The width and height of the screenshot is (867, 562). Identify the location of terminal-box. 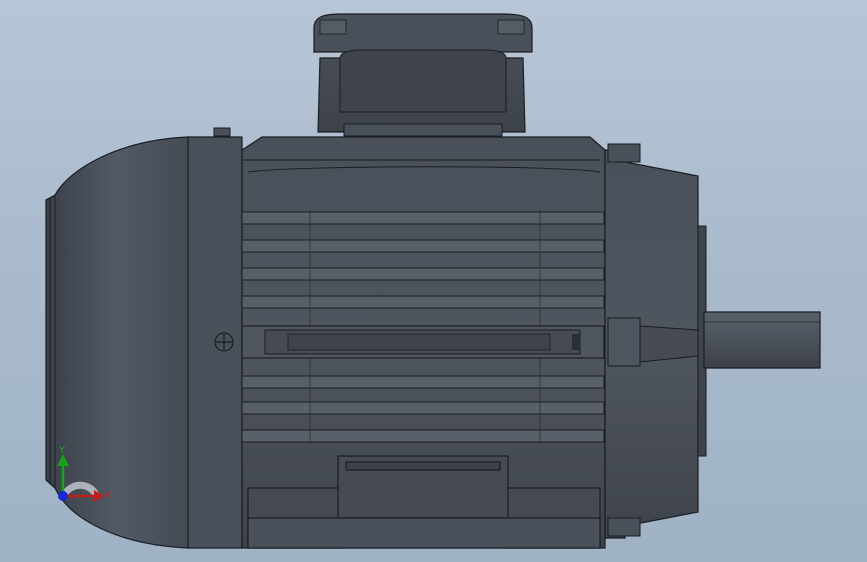
(423, 75).